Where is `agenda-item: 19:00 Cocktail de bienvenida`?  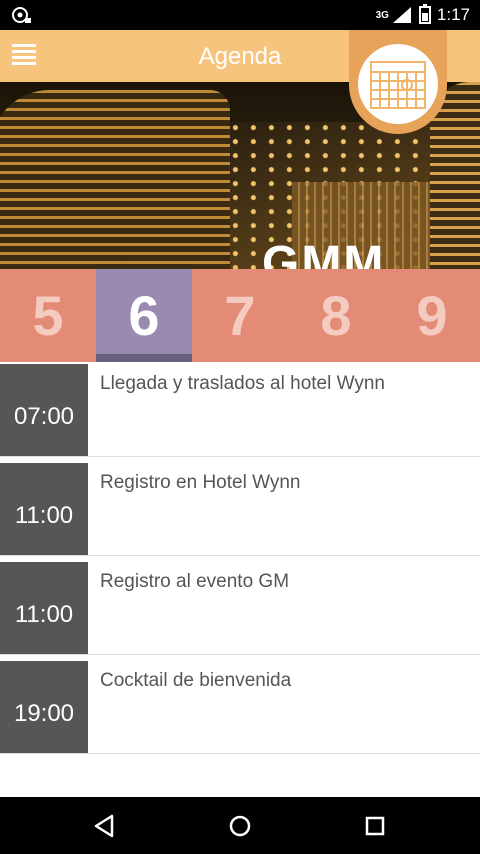 agenda-item: 19:00 Cocktail de bienvenida is located at coordinates (240, 706).